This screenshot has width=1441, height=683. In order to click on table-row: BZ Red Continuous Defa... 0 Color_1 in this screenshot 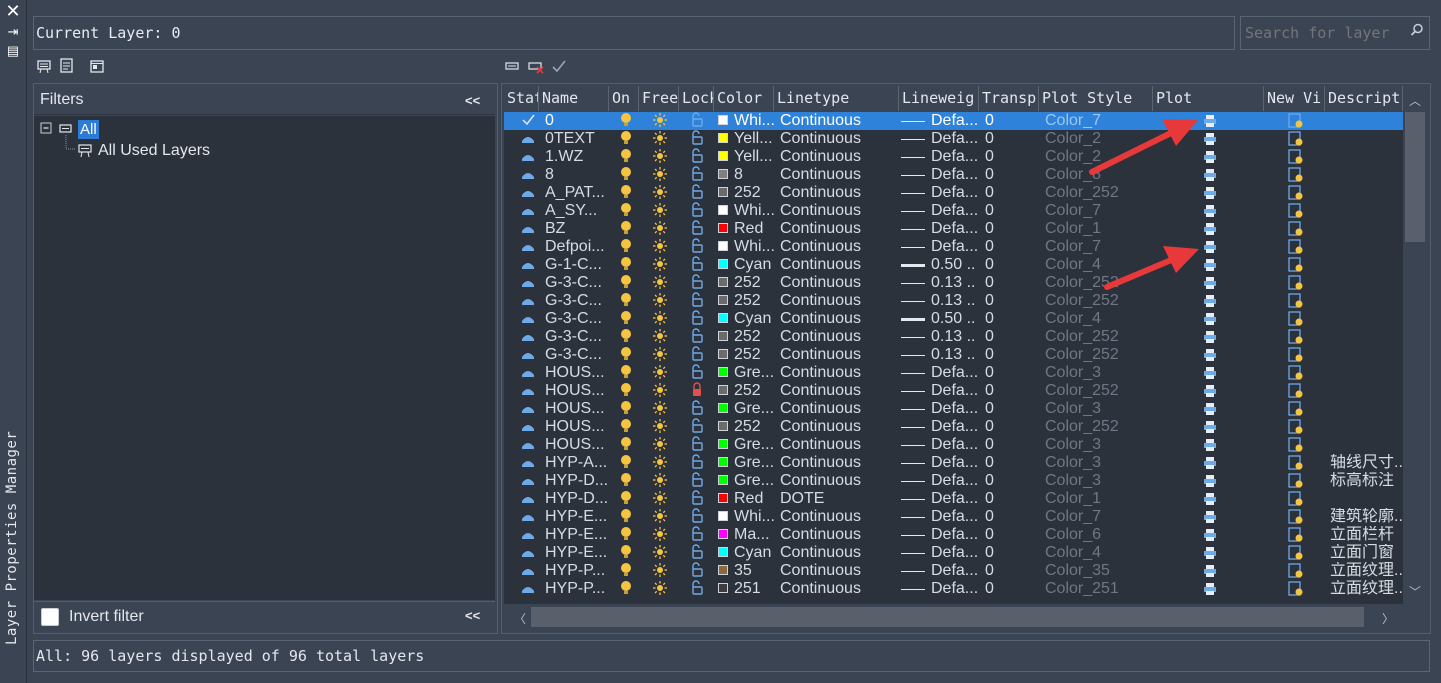, I will do `click(953, 229)`.